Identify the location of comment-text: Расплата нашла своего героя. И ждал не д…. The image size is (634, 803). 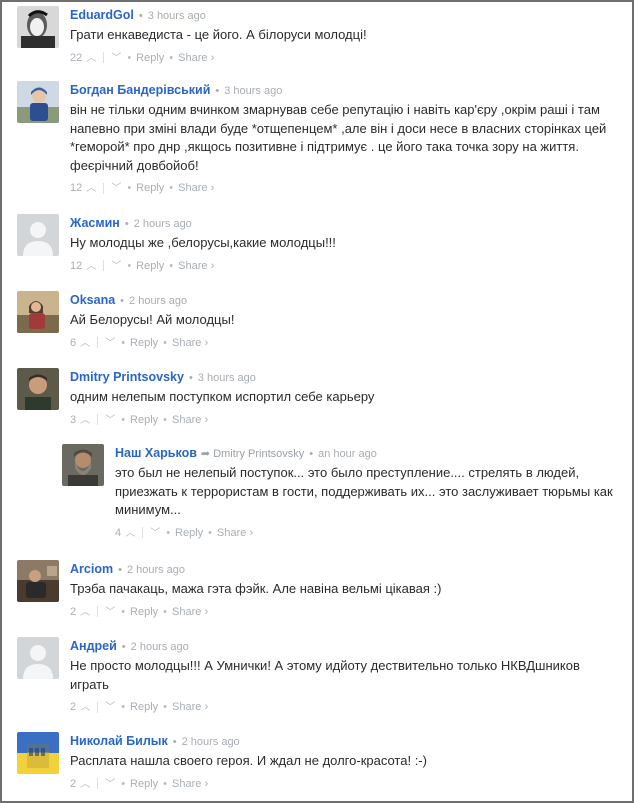
(248, 760).